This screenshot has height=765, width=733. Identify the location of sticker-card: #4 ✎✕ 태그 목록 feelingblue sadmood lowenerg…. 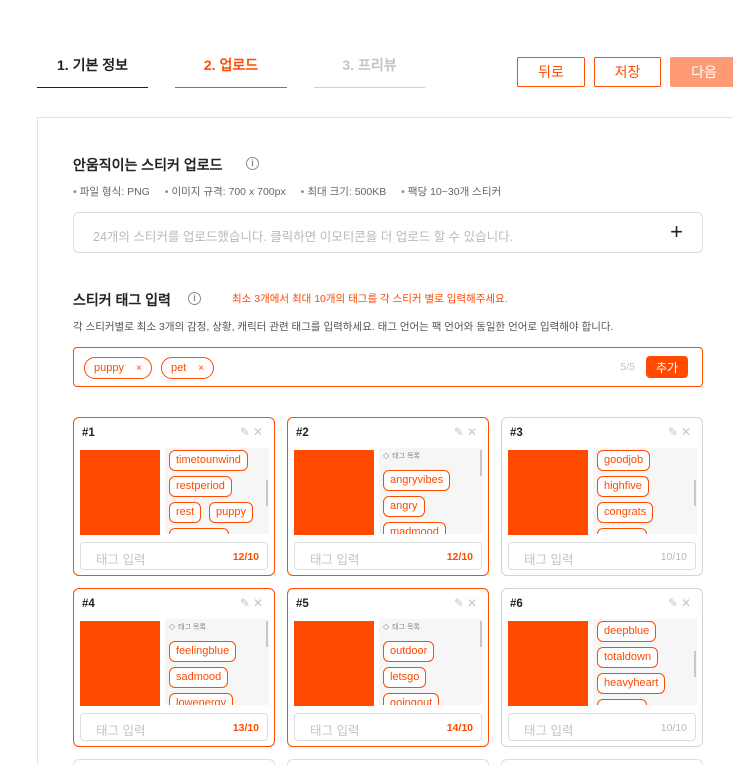
(174, 667).